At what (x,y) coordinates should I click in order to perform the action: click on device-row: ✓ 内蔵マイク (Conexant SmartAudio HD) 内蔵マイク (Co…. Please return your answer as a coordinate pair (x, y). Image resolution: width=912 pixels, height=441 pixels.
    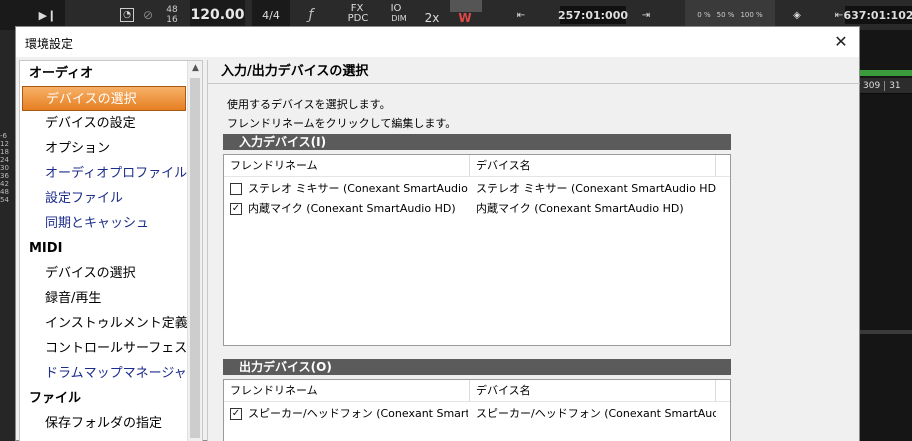
    Looking at the image, I should click on (477, 209).